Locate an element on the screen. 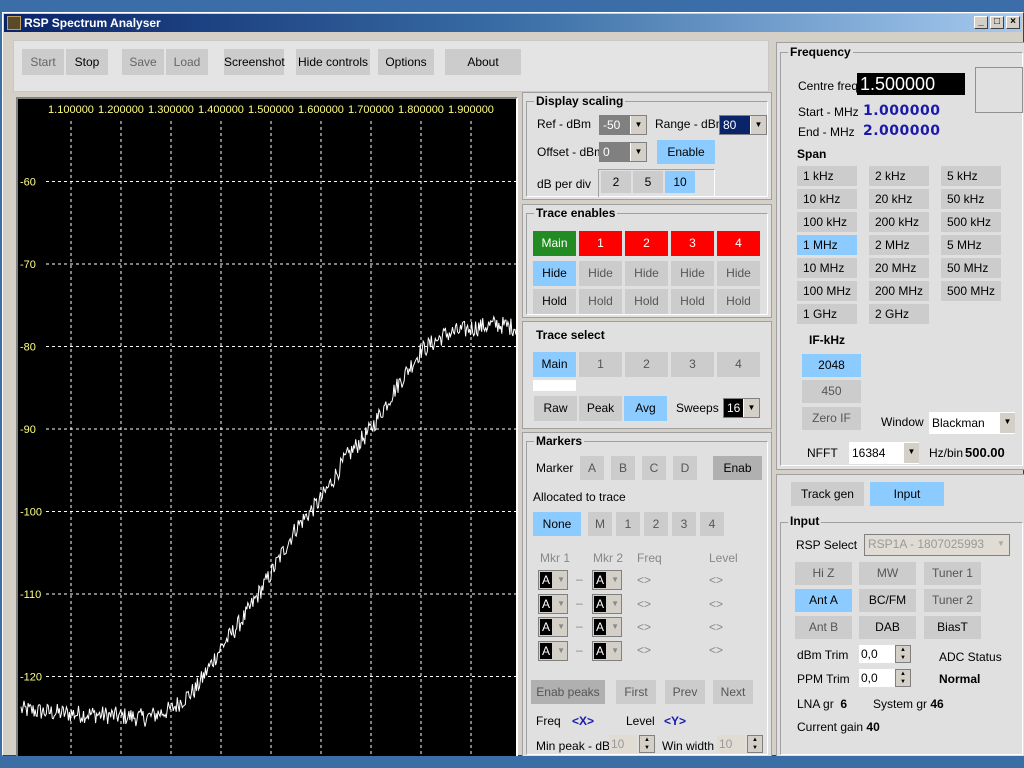  window-dropdown: Blackman ▼ is located at coordinates (972, 423).